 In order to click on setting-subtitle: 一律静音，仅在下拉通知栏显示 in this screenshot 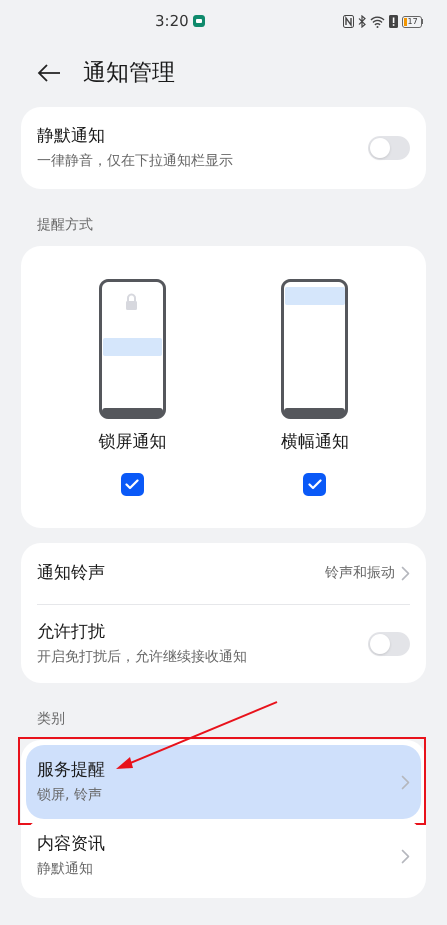, I will do `click(135, 162)`.